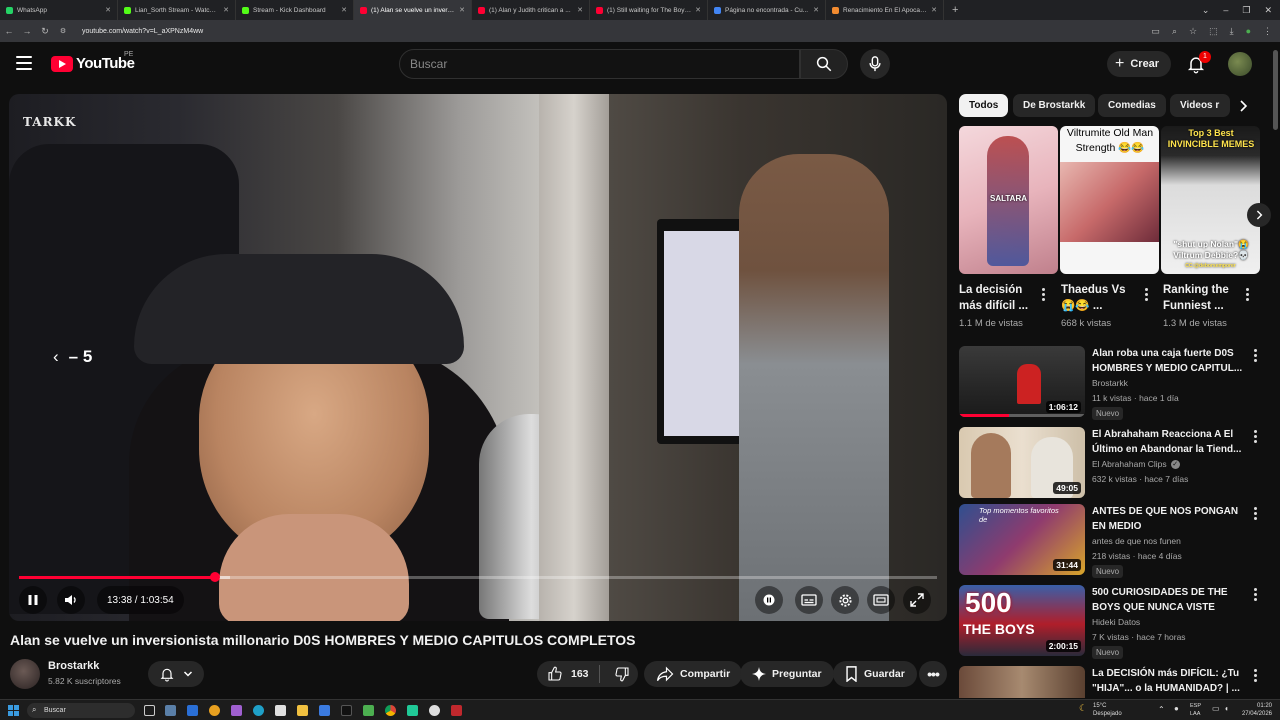  I want to click on dislike-button, so click(622, 674).